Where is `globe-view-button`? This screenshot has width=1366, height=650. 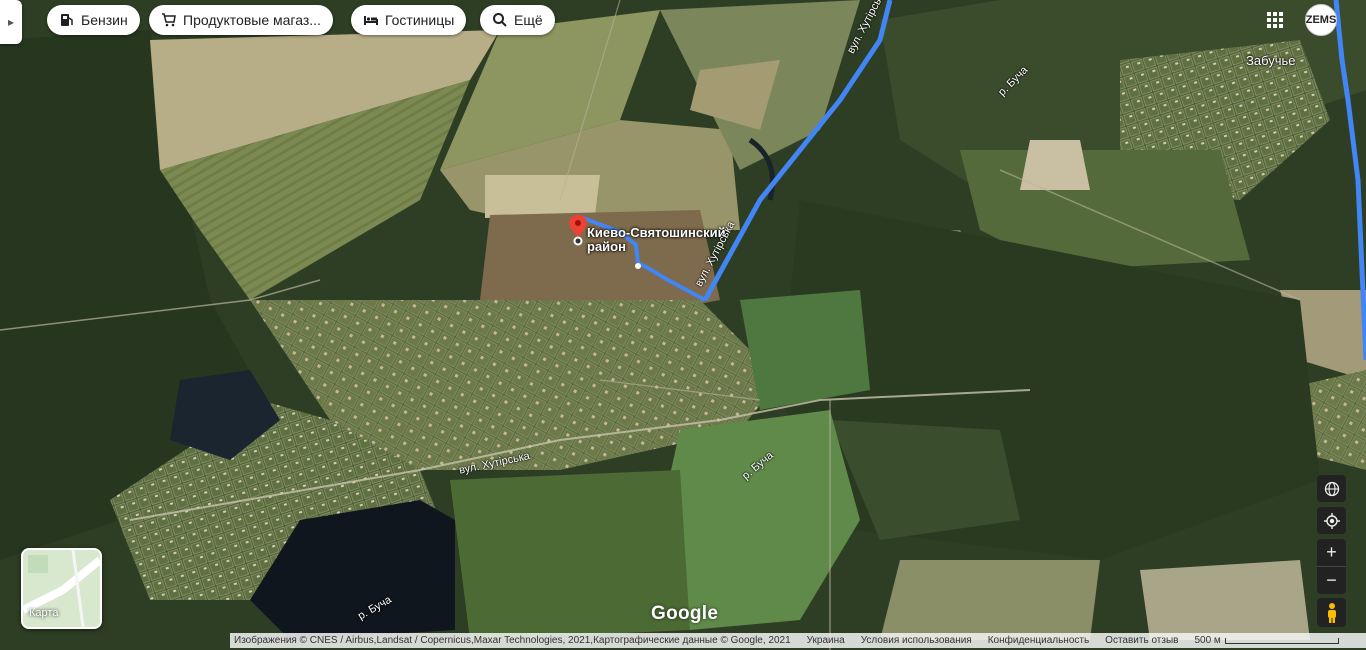 globe-view-button is located at coordinates (1331, 488).